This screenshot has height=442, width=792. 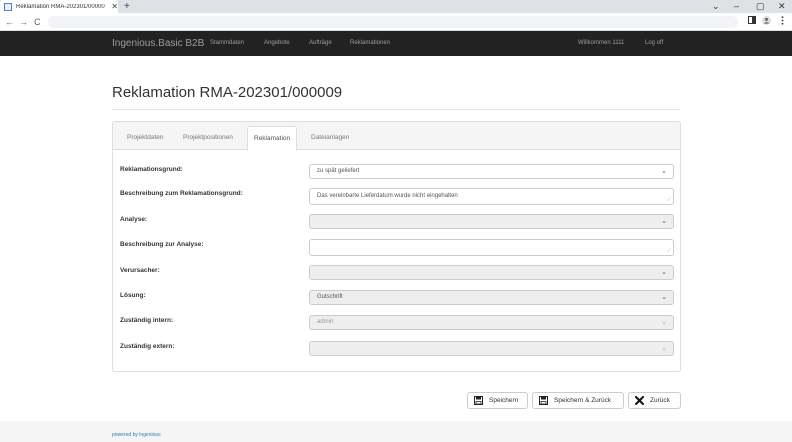 What do you see at coordinates (396, 431) in the screenshot?
I see `page-footer: powered by ingenious` at bounding box center [396, 431].